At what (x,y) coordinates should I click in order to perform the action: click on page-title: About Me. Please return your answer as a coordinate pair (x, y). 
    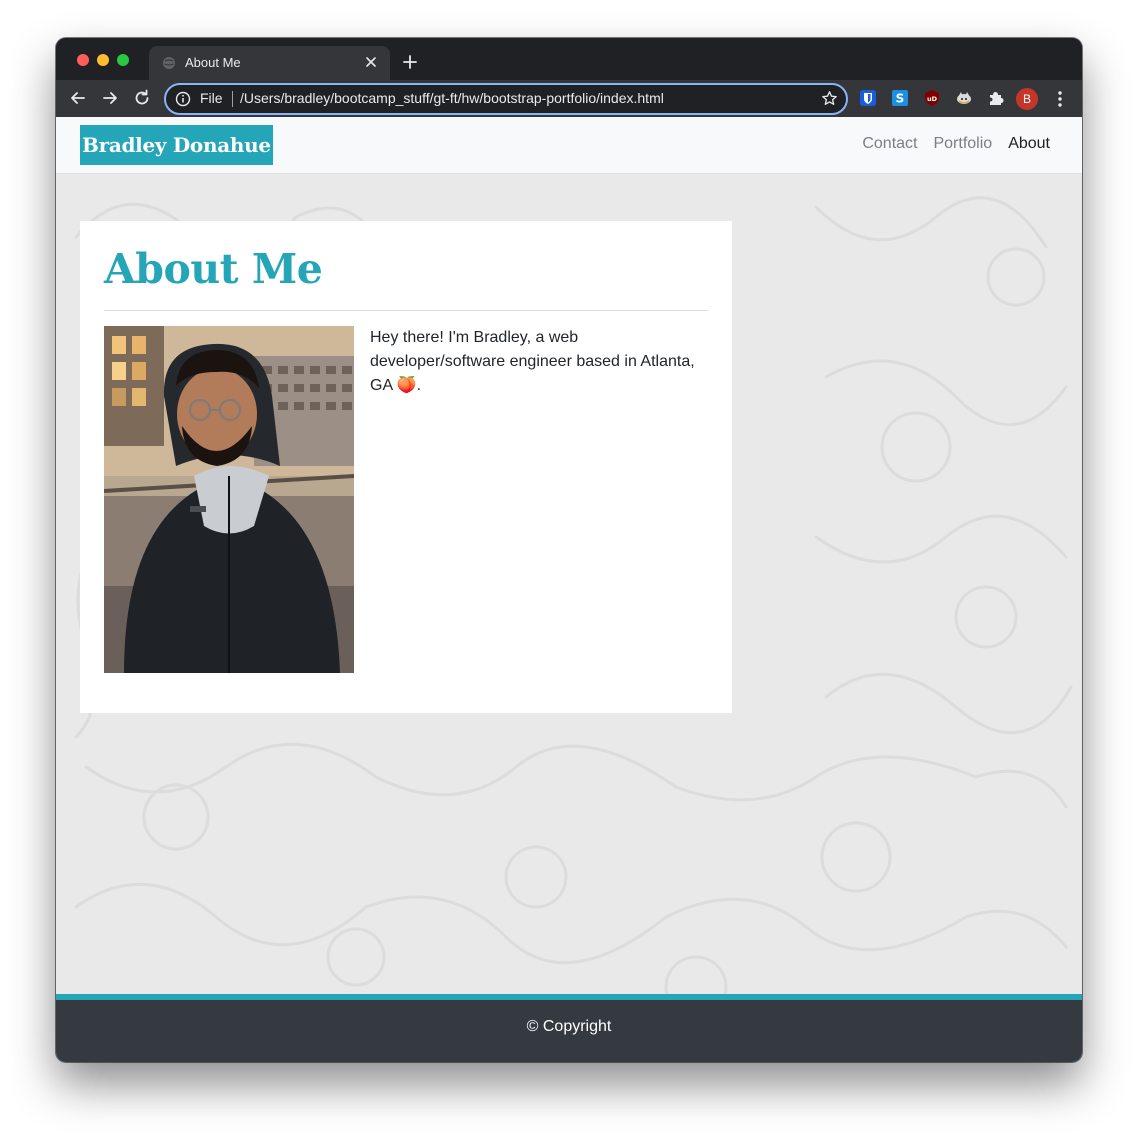
    Looking at the image, I should click on (213, 269).